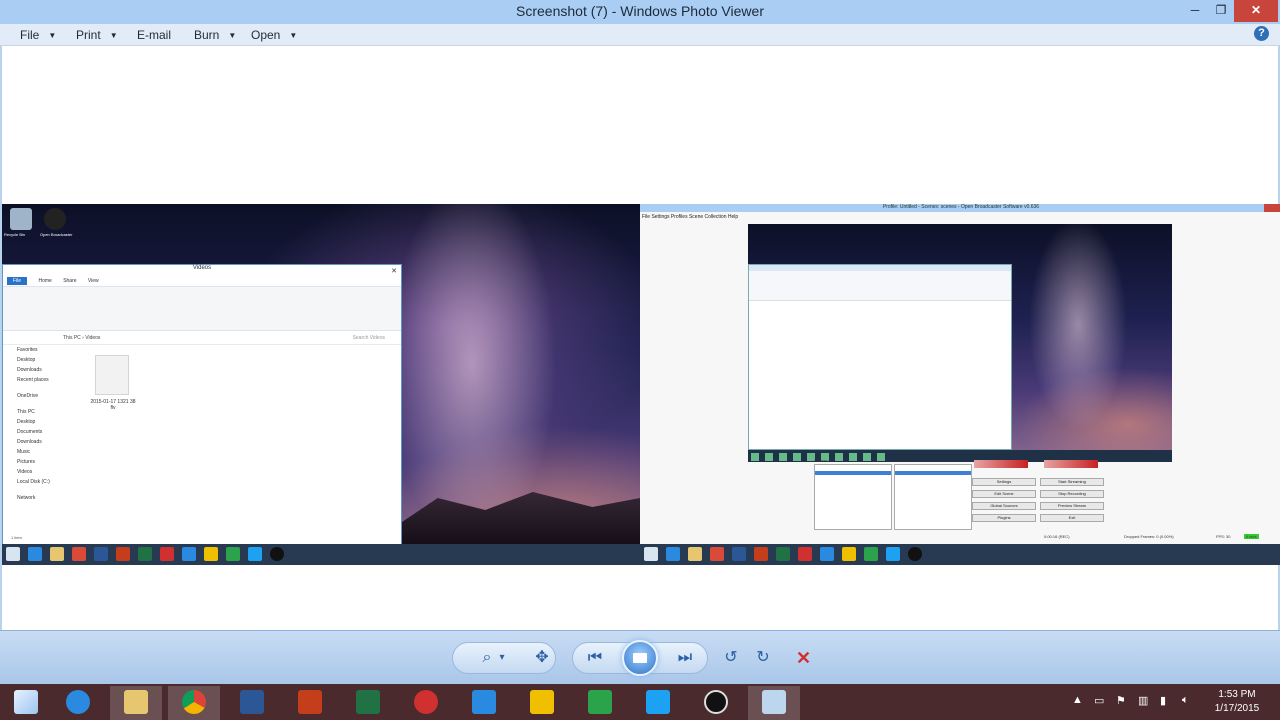 Image resolution: width=1280 pixels, height=720 pixels. I want to click on menu-open: Open ▼, so click(274, 35).